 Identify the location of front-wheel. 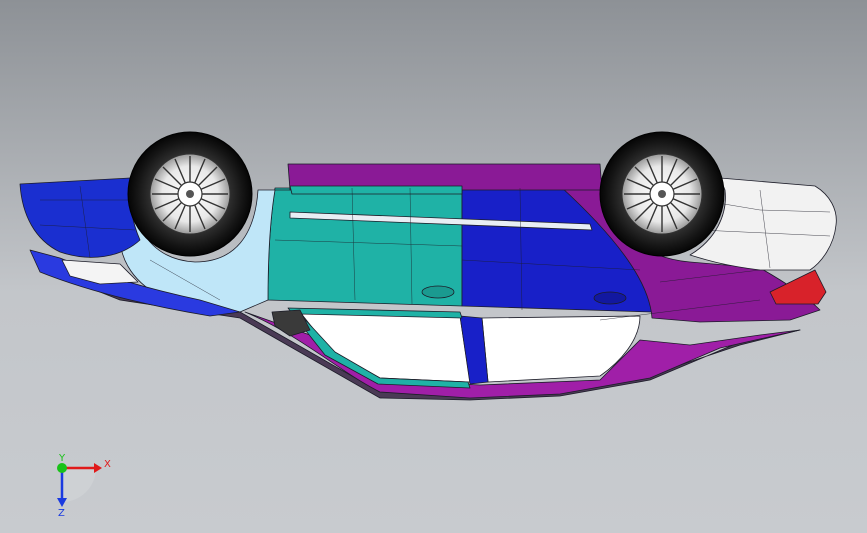
(190, 194).